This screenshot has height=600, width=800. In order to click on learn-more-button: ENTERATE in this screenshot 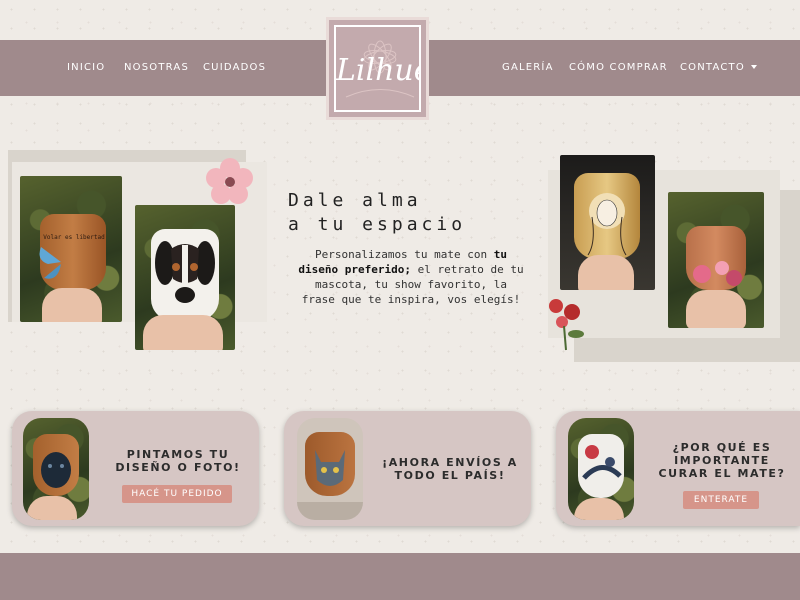, I will do `click(721, 500)`.